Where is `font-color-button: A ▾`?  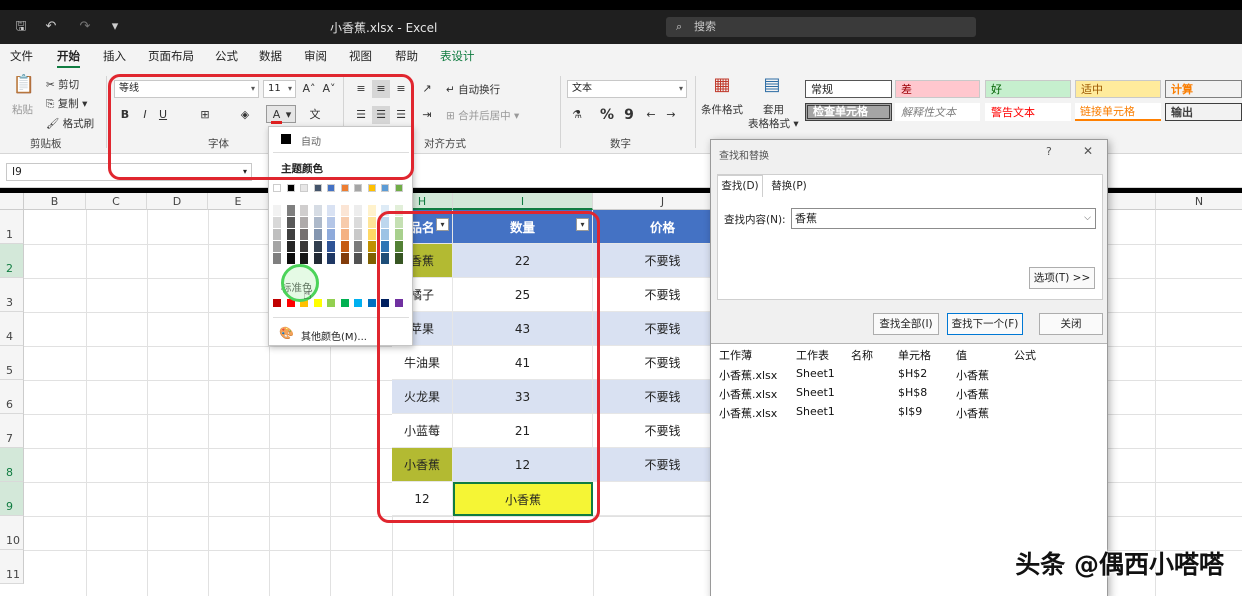
font-color-button: A ▾ is located at coordinates (281, 114).